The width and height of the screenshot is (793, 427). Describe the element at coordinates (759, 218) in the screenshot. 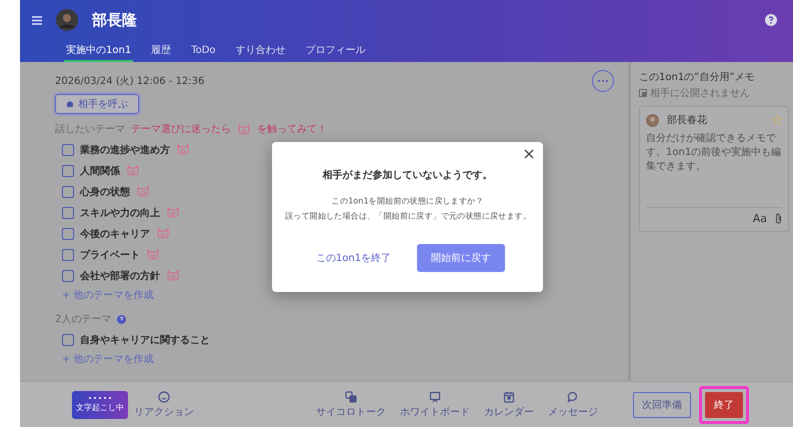

I see `format-button: Aa` at that location.